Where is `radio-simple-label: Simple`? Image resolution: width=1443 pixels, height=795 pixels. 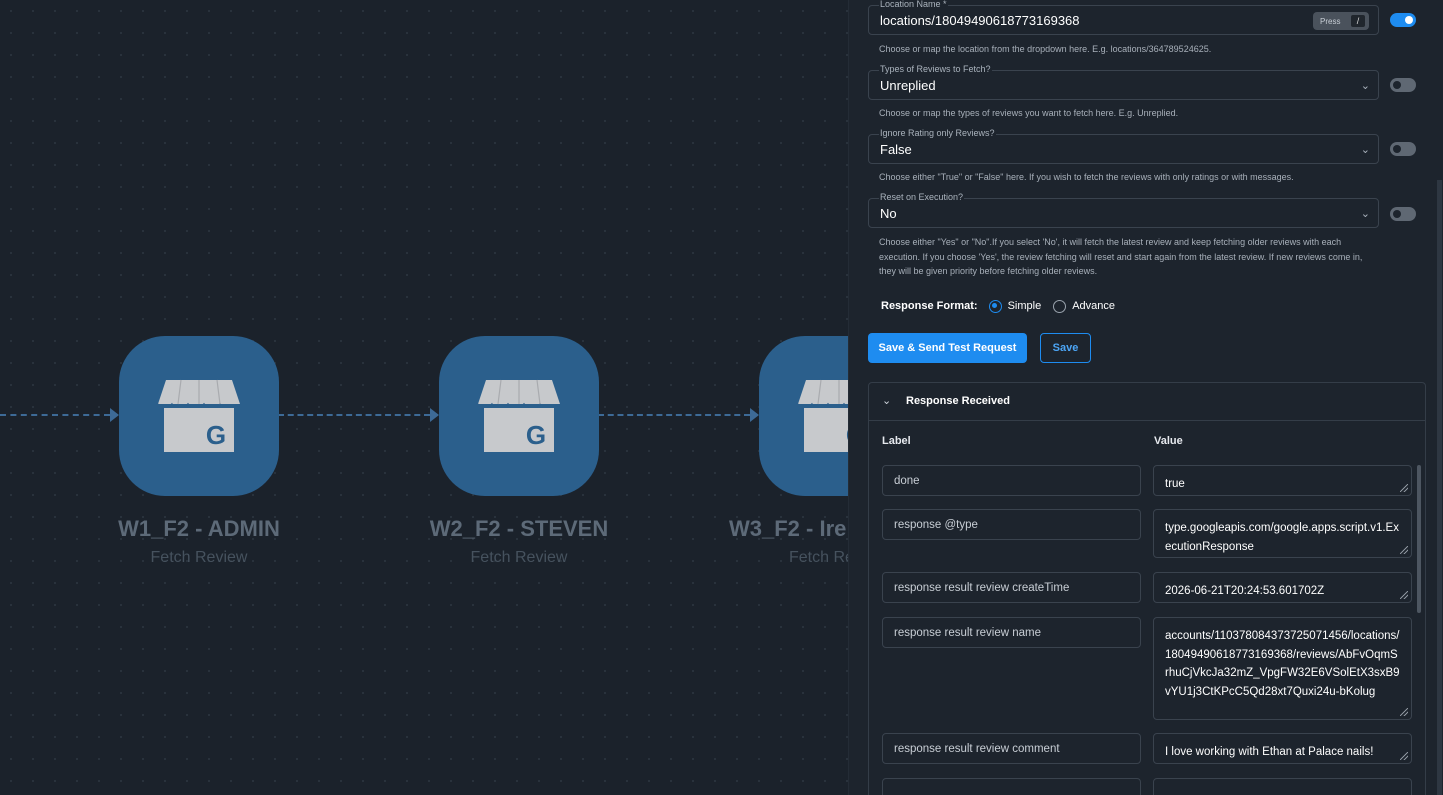 radio-simple-label: Simple is located at coordinates (1025, 306).